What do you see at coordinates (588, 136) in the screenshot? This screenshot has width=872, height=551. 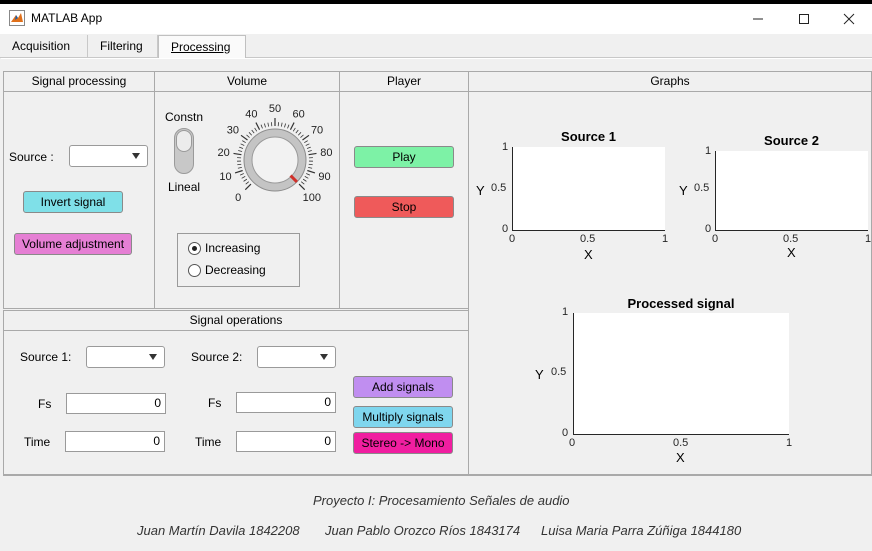 I see `axes-source1-title: Source 1` at bounding box center [588, 136].